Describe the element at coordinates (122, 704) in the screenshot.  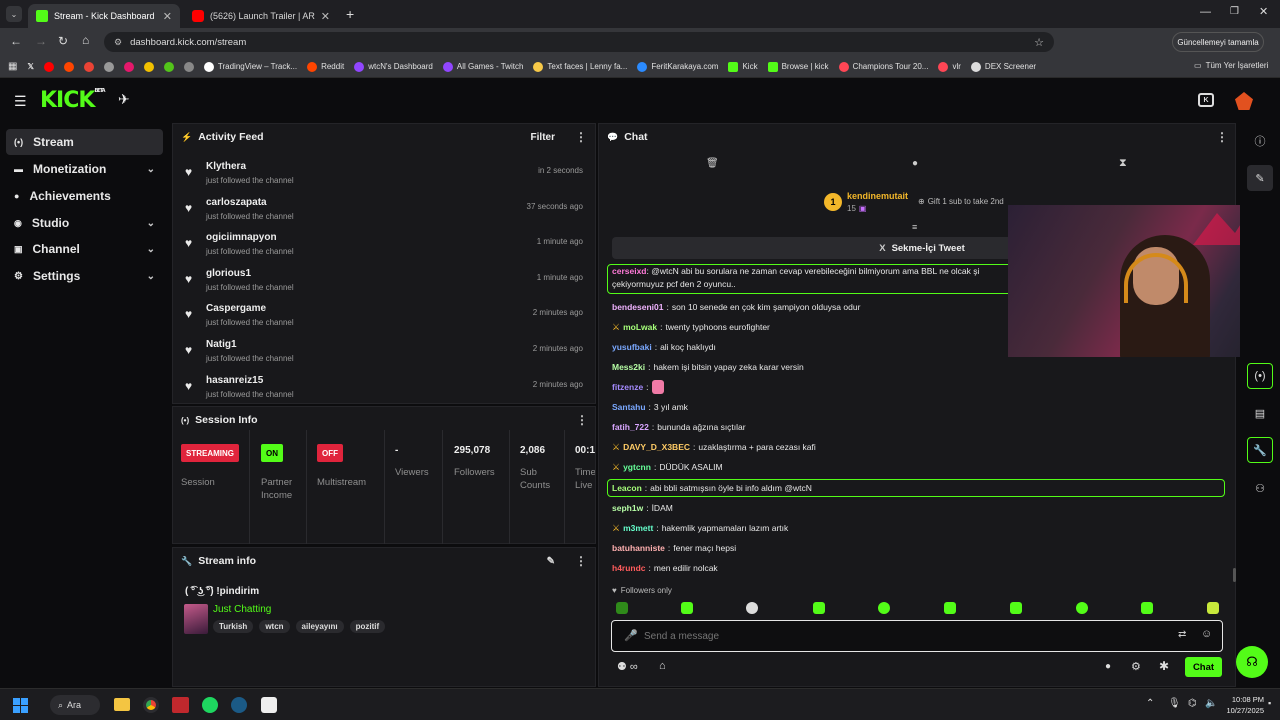
I see `file-explorer-icon` at that location.